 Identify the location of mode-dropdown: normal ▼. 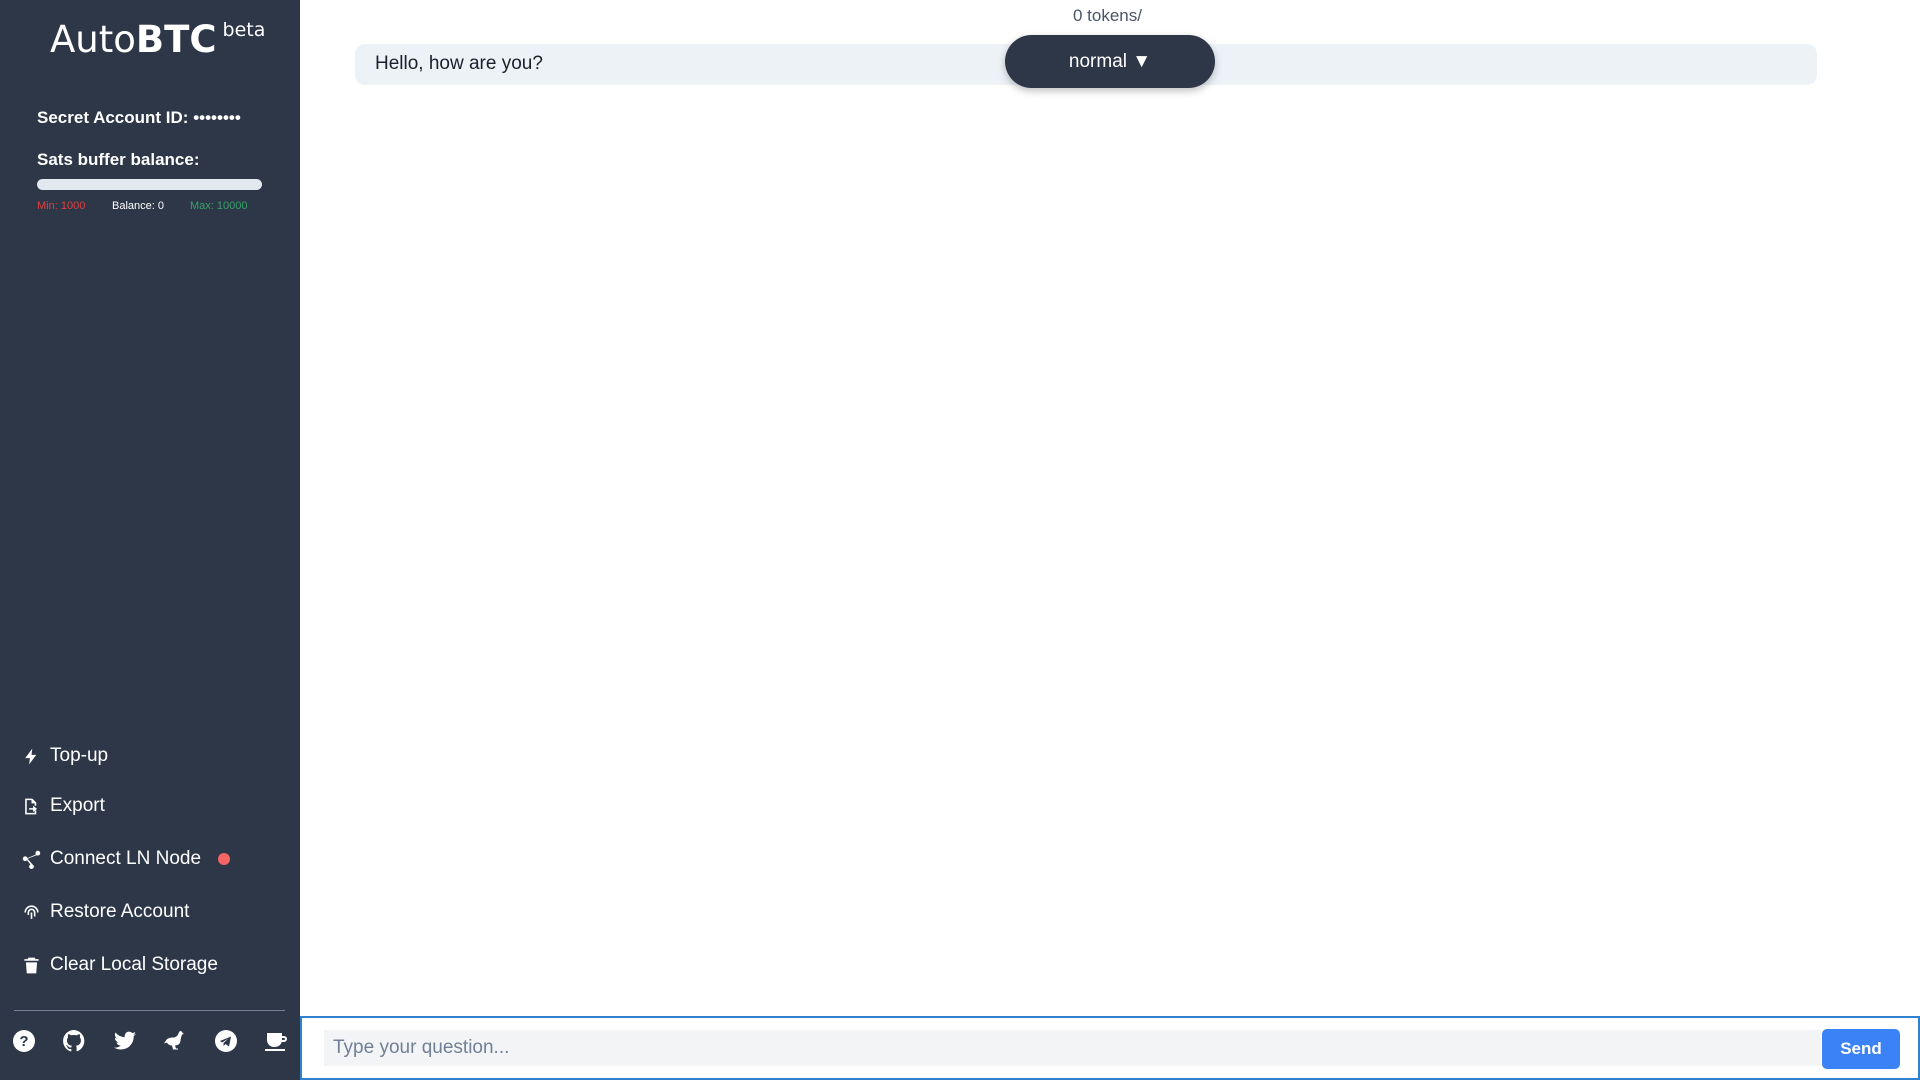
(1110, 61).